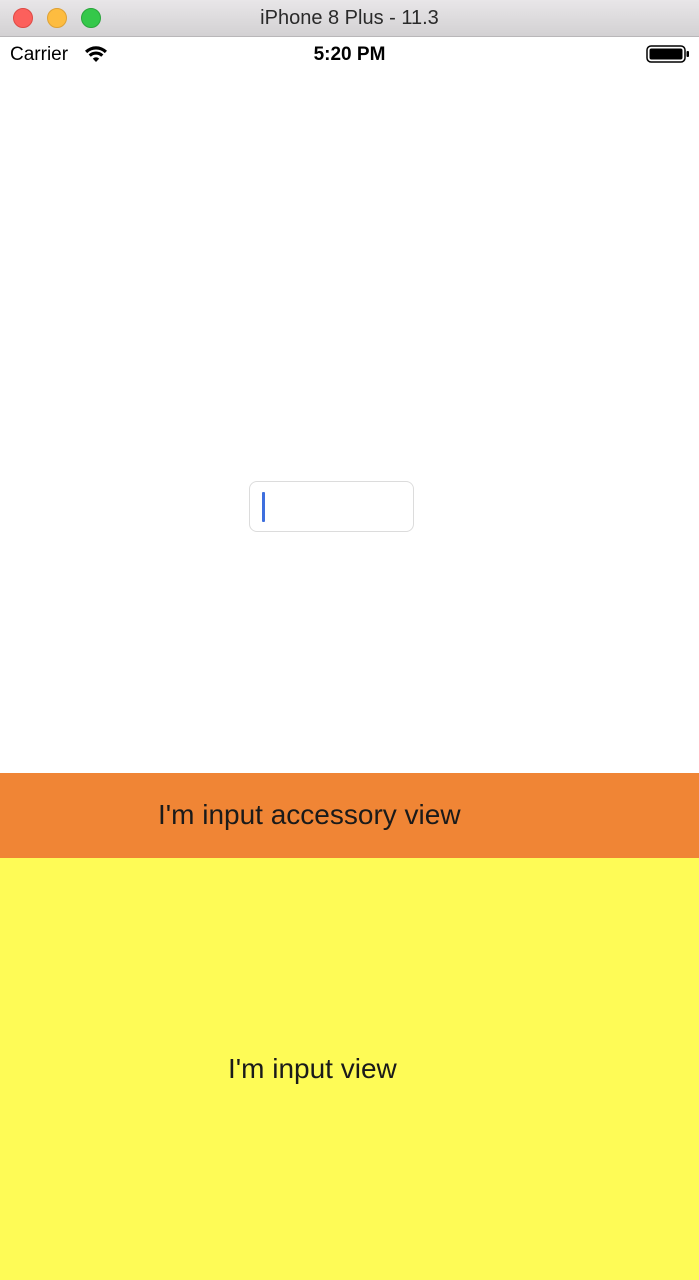 The image size is (699, 1280). I want to click on status-bar: Carrier 5:20 PM, so click(349, 55).